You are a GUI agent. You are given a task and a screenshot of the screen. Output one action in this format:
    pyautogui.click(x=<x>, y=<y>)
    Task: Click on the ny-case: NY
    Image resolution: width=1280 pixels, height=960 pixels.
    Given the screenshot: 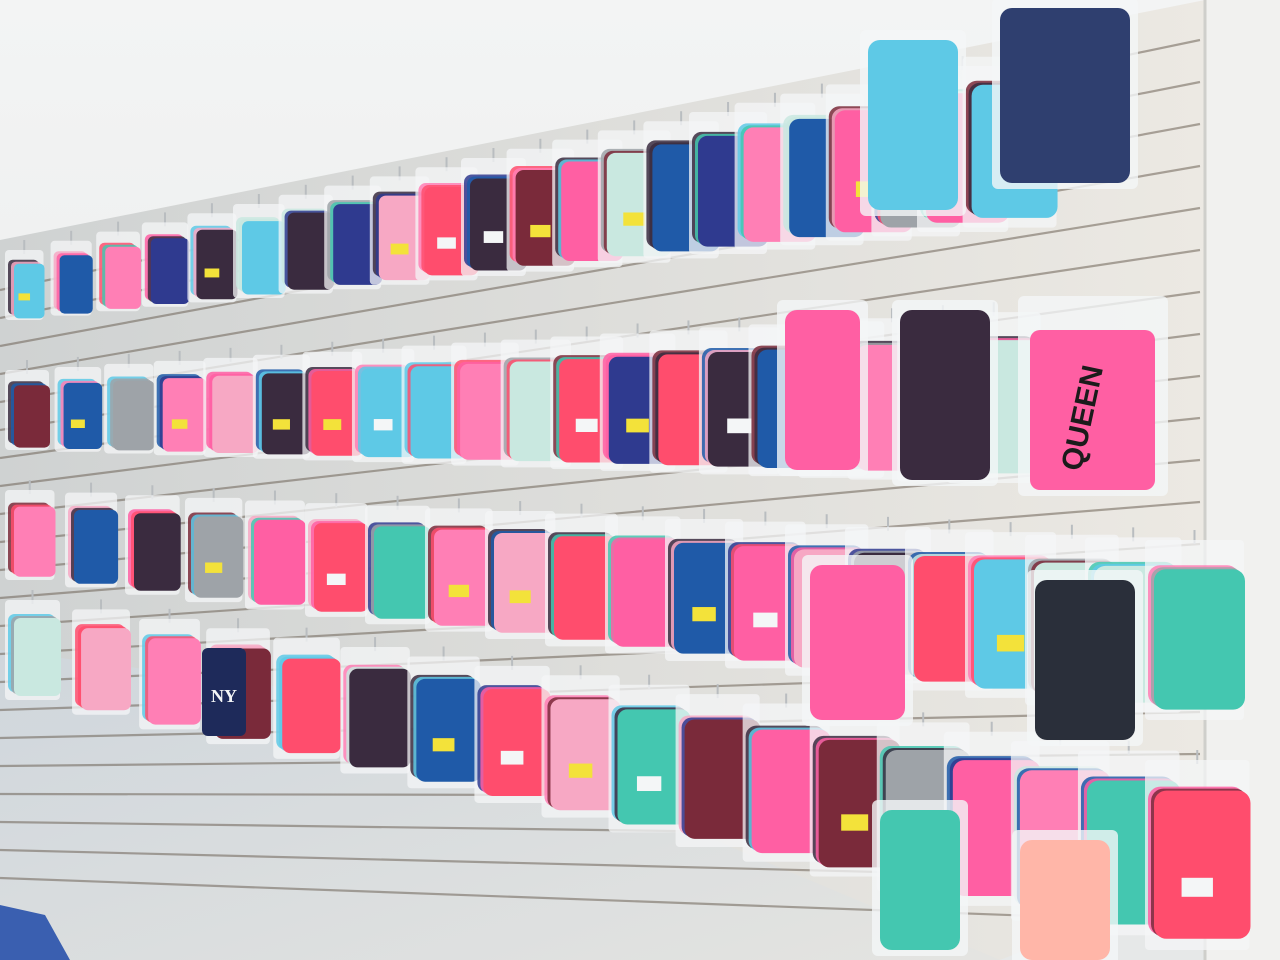 What is the action you would take?
    pyautogui.click(x=224, y=692)
    